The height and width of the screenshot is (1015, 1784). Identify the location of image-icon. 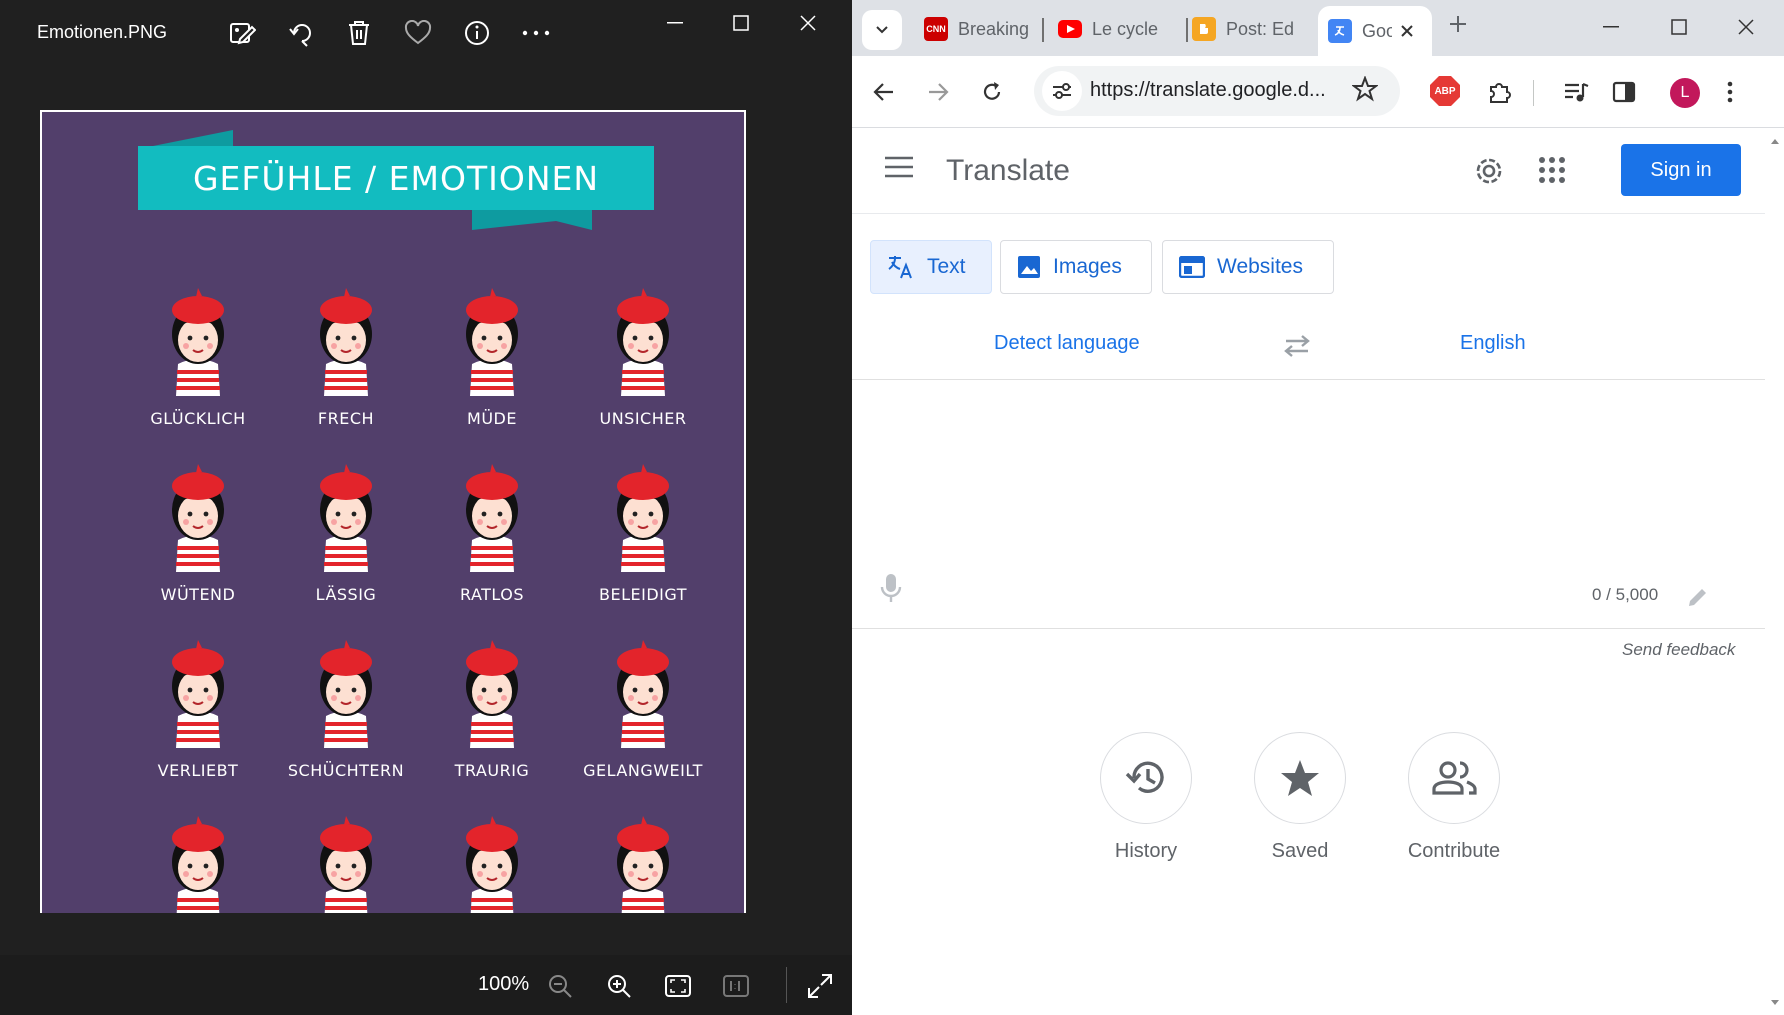
(1029, 267).